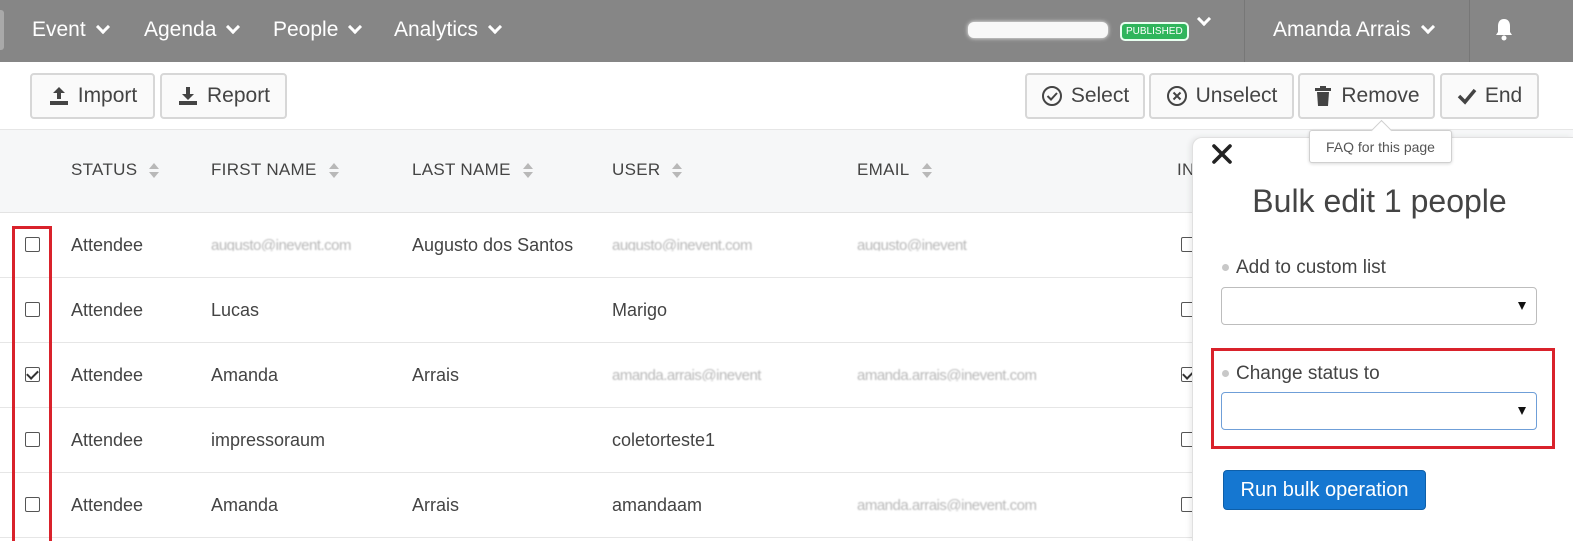  Describe the element at coordinates (1379, 306) in the screenshot. I see `custom-list-select` at that location.